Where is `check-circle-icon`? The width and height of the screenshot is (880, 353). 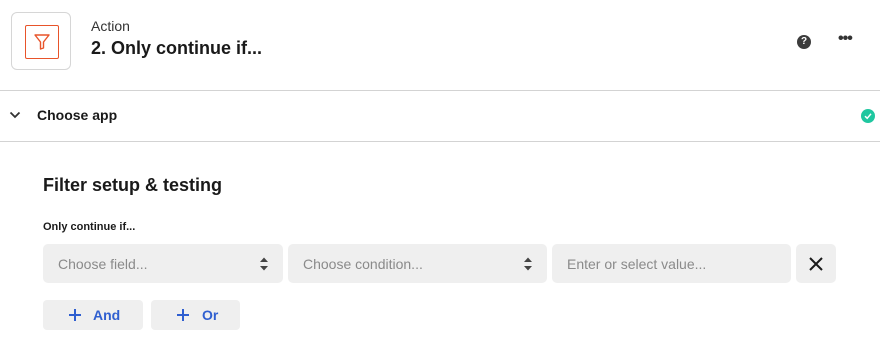 check-circle-icon is located at coordinates (868, 116).